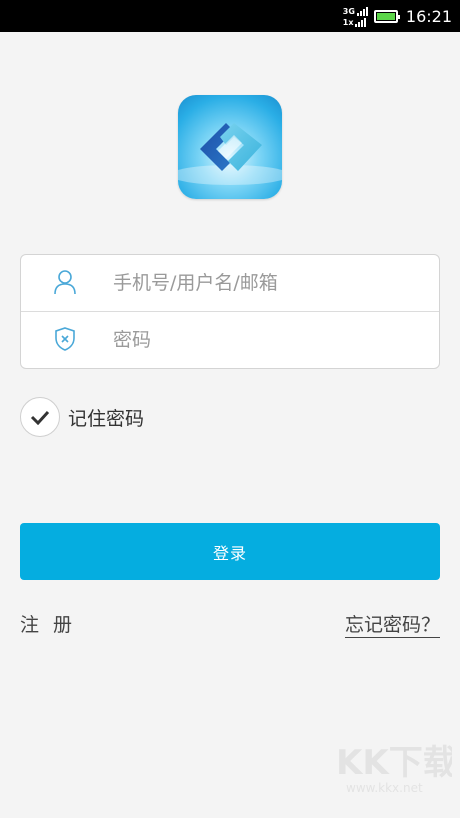 The height and width of the screenshot is (818, 460). What do you see at coordinates (65, 339) in the screenshot?
I see `shield-icon` at bounding box center [65, 339].